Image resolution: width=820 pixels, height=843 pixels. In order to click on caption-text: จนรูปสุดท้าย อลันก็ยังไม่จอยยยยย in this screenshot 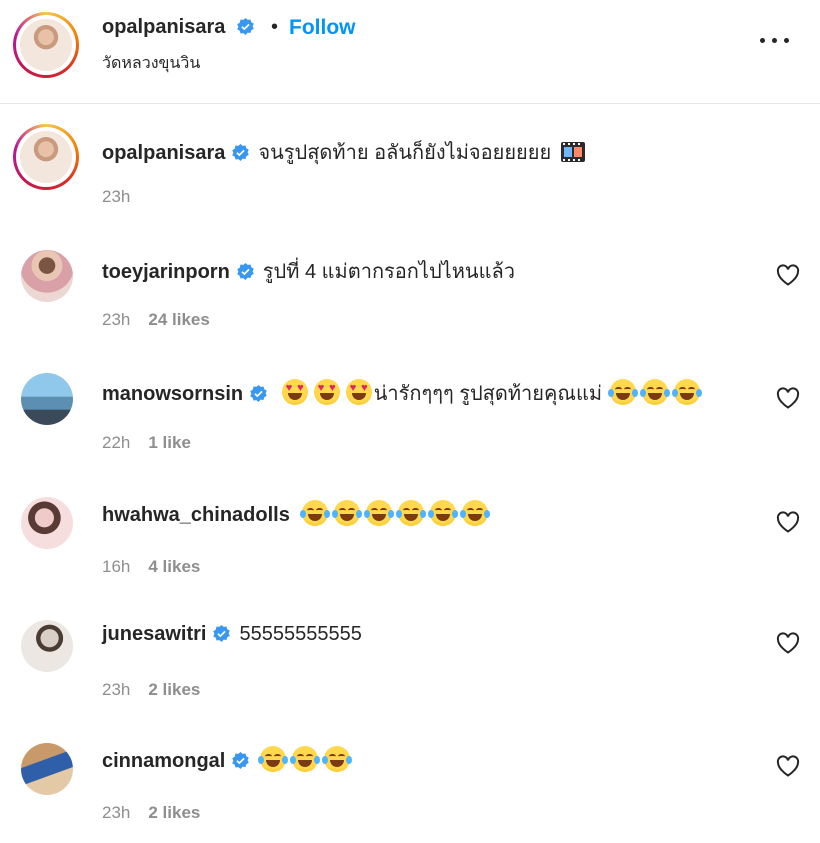, I will do `click(405, 153)`.